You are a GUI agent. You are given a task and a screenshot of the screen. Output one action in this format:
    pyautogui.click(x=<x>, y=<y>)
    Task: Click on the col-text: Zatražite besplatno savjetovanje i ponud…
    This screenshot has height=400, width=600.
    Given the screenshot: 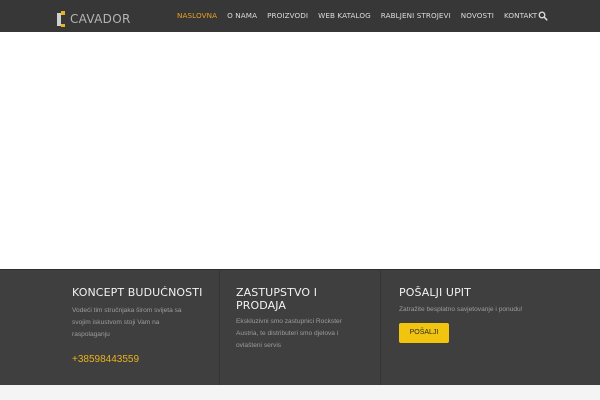 What is the action you would take?
    pyautogui.click(x=461, y=309)
    